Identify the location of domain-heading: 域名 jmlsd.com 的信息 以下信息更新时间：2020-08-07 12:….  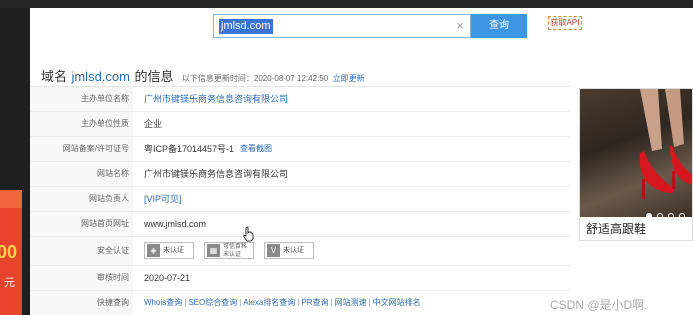
(203, 76).